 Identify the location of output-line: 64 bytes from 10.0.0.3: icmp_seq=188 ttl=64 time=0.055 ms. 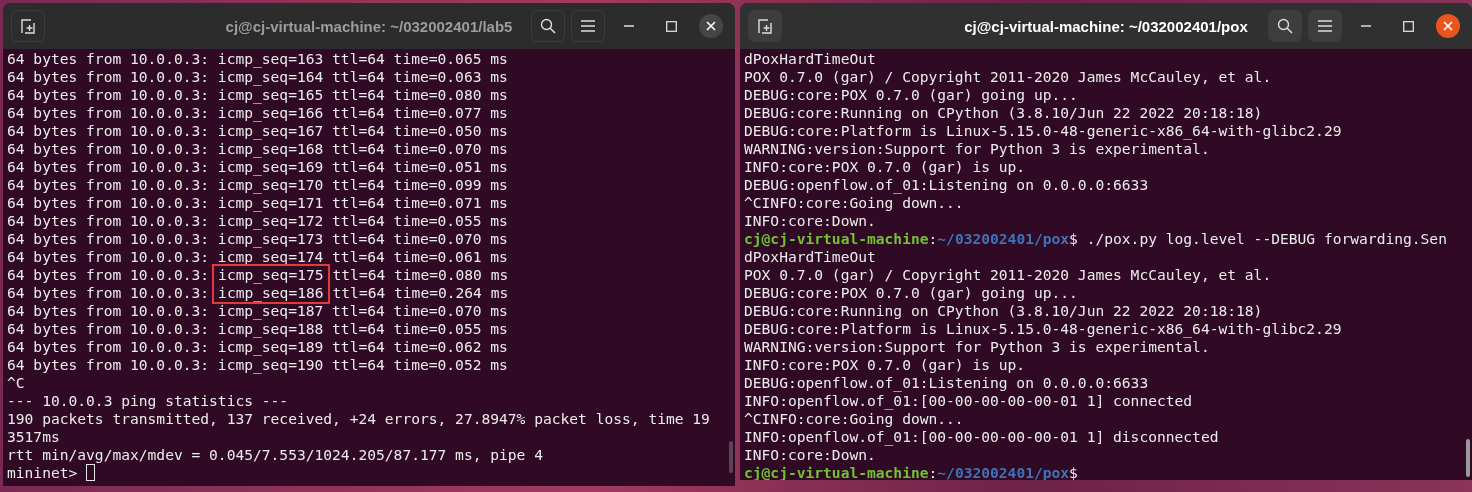
(257, 329).